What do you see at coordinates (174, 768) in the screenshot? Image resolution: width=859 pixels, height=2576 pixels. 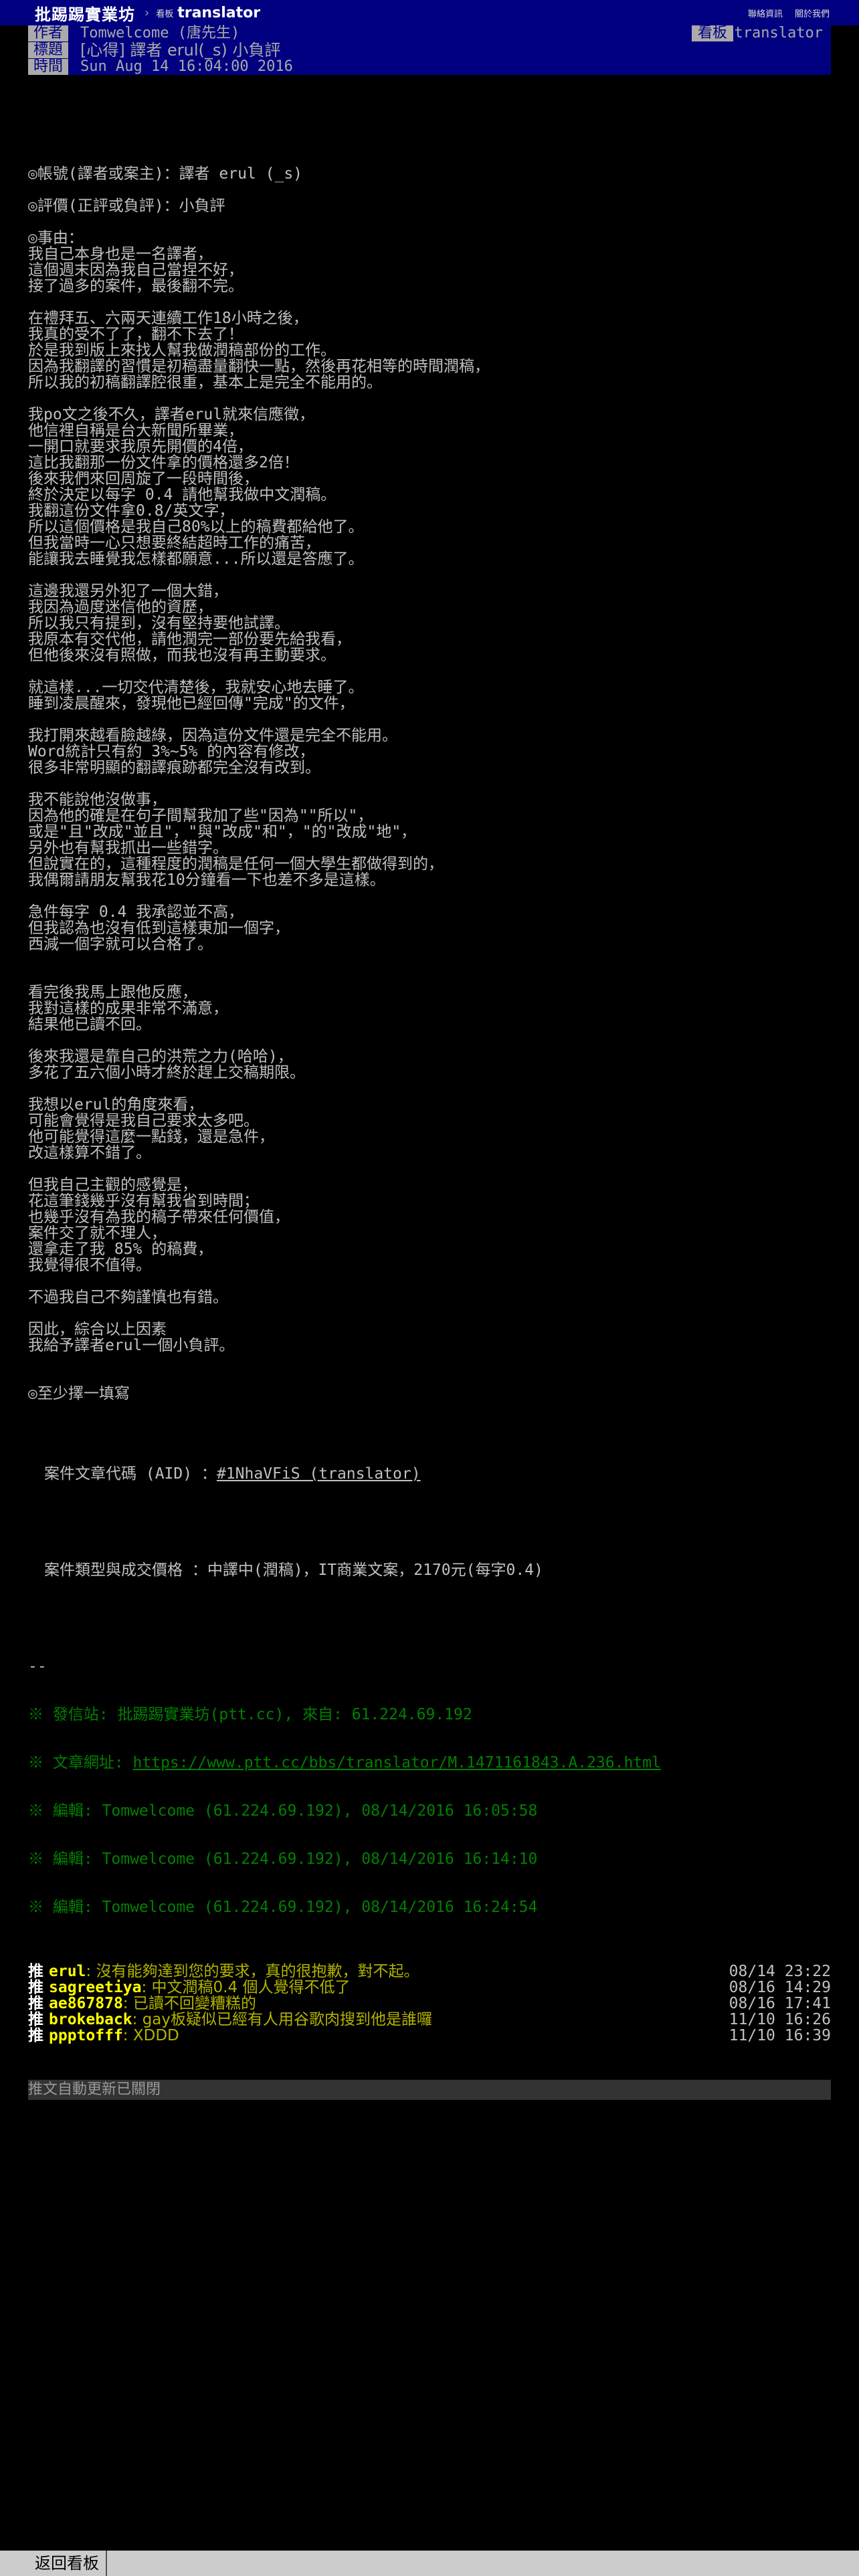 I see `body-line: 很多非常明顯的翻譯痕跡都完全沒有改到。` at bounding box center [174, 768].